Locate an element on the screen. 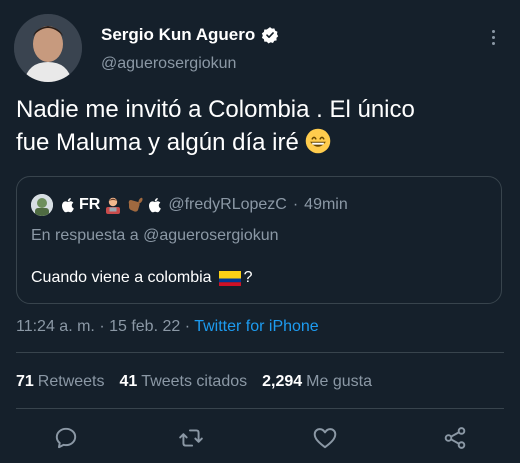 This screenshot has width=520, height=463. quoted-tweet-text: Cuando viene a colombia ? is located at coordinates (141, 278).